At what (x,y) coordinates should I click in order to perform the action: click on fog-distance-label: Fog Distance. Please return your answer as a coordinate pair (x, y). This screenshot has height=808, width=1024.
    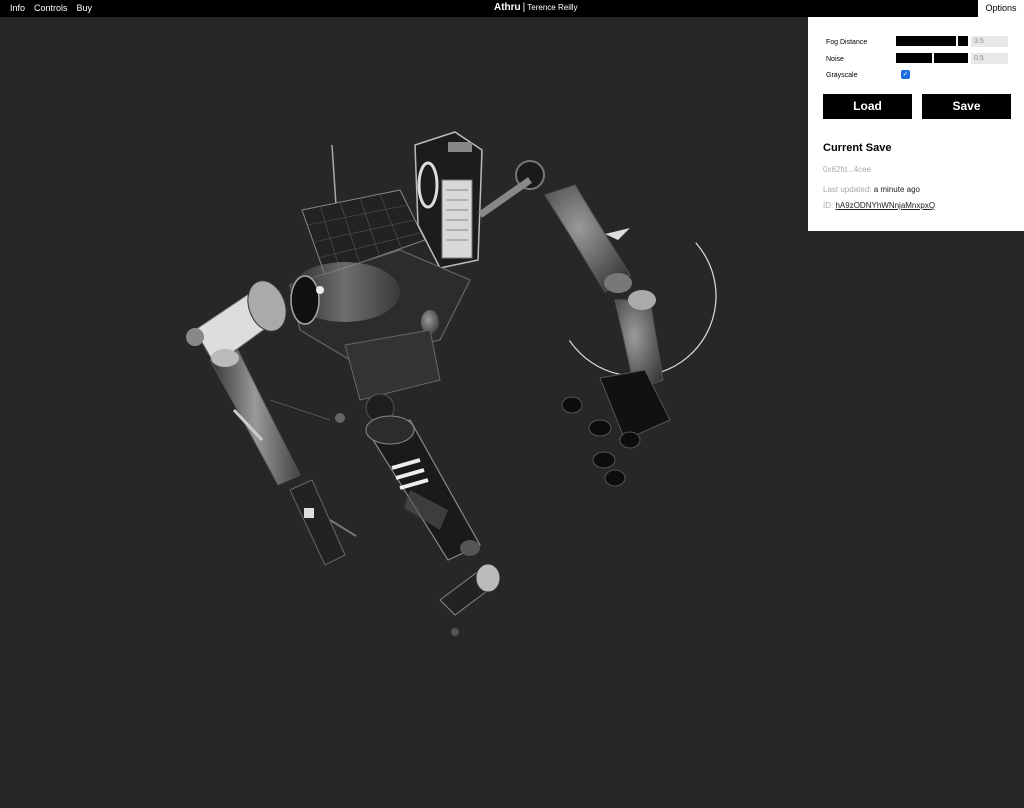
    Looking at the image, I should click on (847, 42).